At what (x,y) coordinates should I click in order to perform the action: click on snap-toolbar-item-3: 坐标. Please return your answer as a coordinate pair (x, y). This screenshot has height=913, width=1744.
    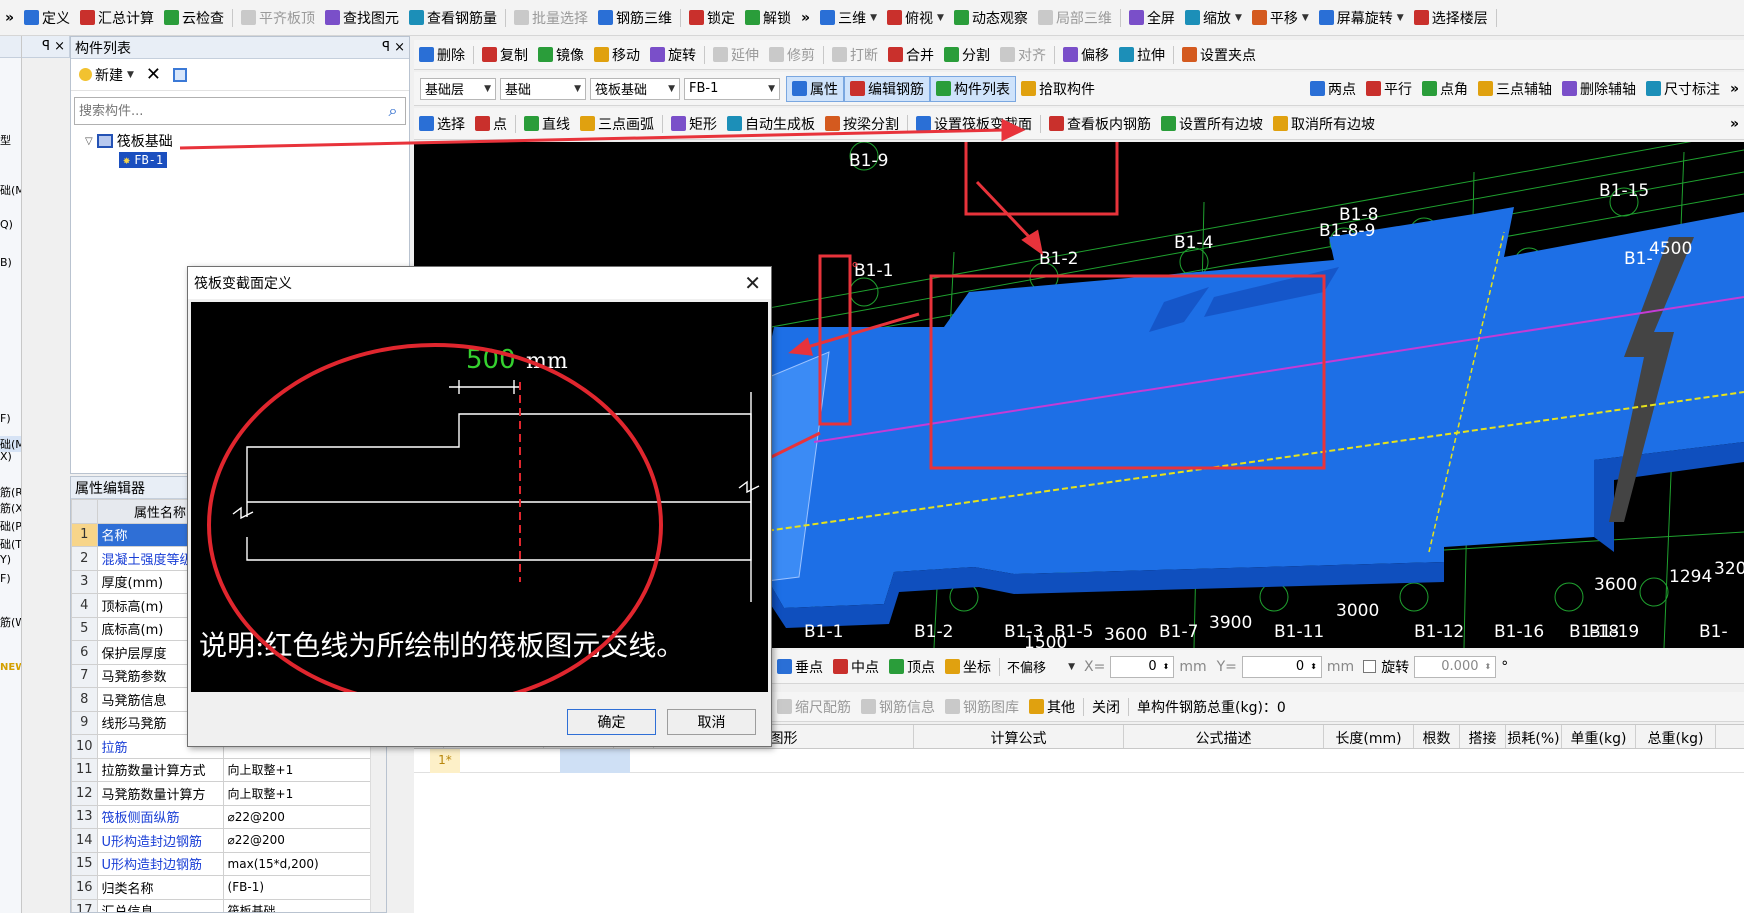
    Looking at the image, I should click on (968, 666).